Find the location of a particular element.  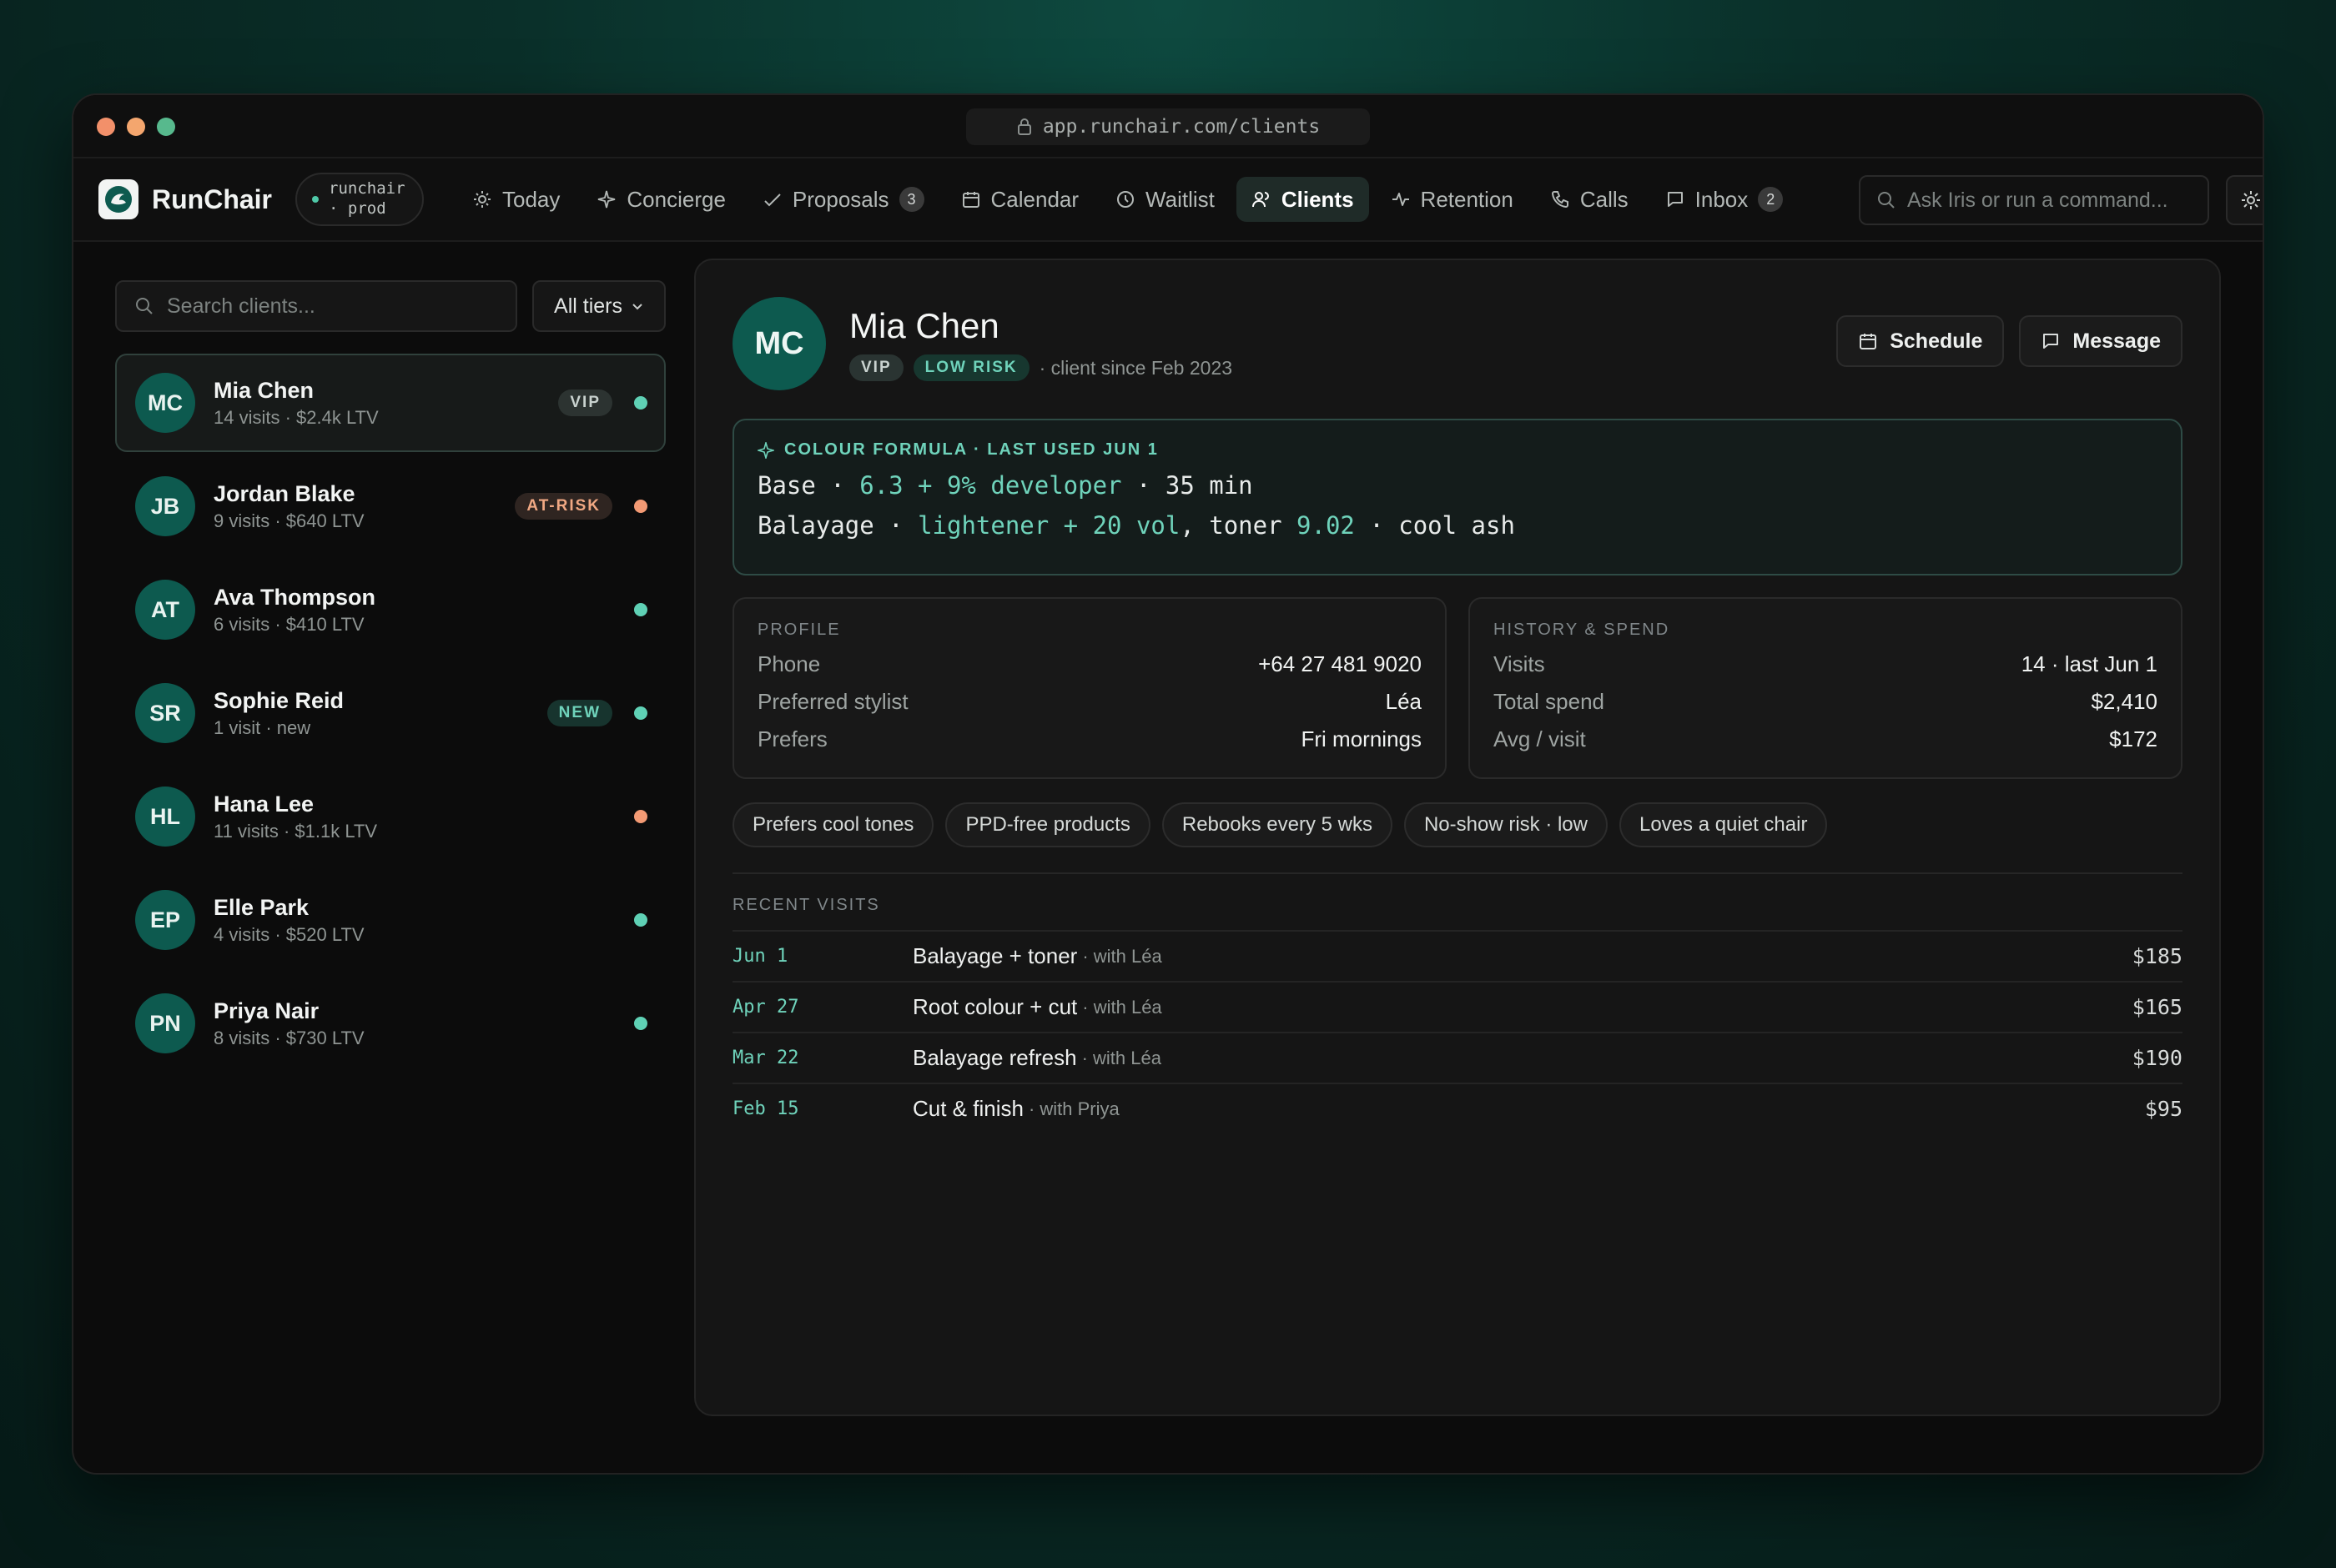

window-controls is located at coordinates (136, 127).